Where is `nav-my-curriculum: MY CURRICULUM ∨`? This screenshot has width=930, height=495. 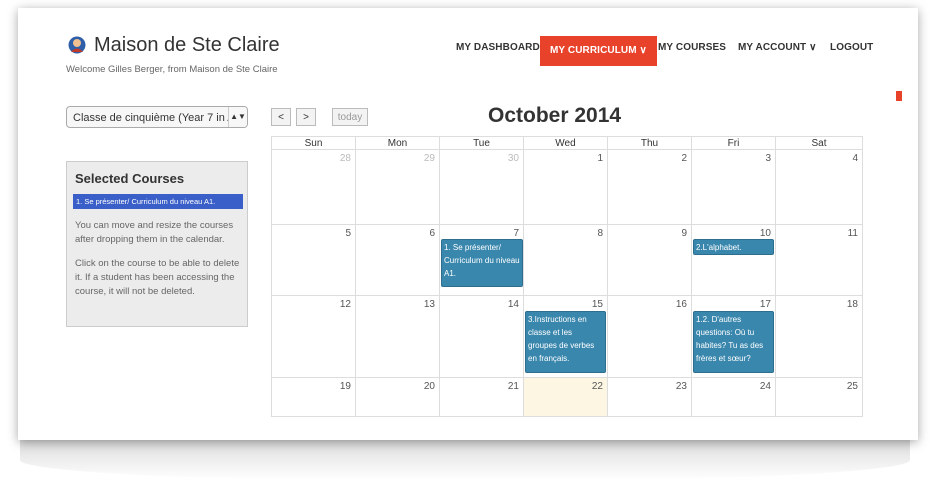
nav-my-curriculum: MY CURRICULUM ∨ is located at coordinates (598, 51).